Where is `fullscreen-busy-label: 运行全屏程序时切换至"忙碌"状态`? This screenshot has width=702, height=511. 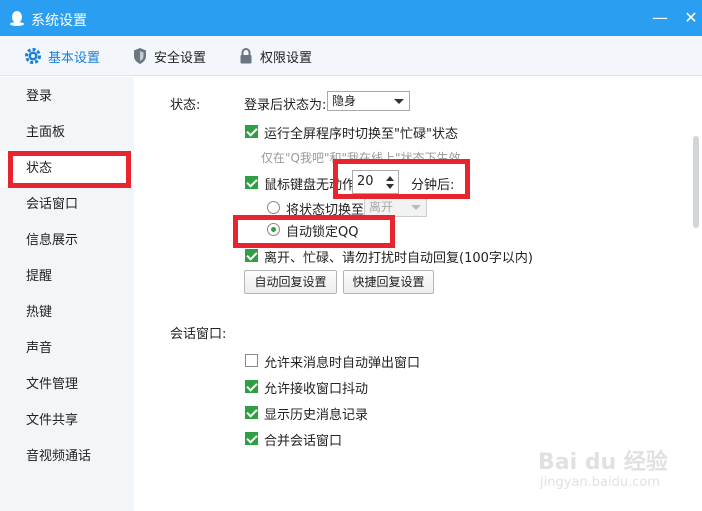
fullscreen-busy-label: 运行全屏程序时切换至"忙碌"状态 is located at coordinates (361, 134).